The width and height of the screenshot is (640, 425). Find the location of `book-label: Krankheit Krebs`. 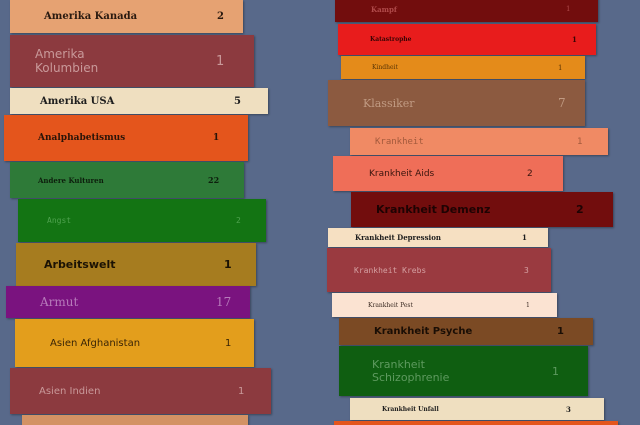

book-label: Krankheit Krebs is located at coordinates (390, 270).